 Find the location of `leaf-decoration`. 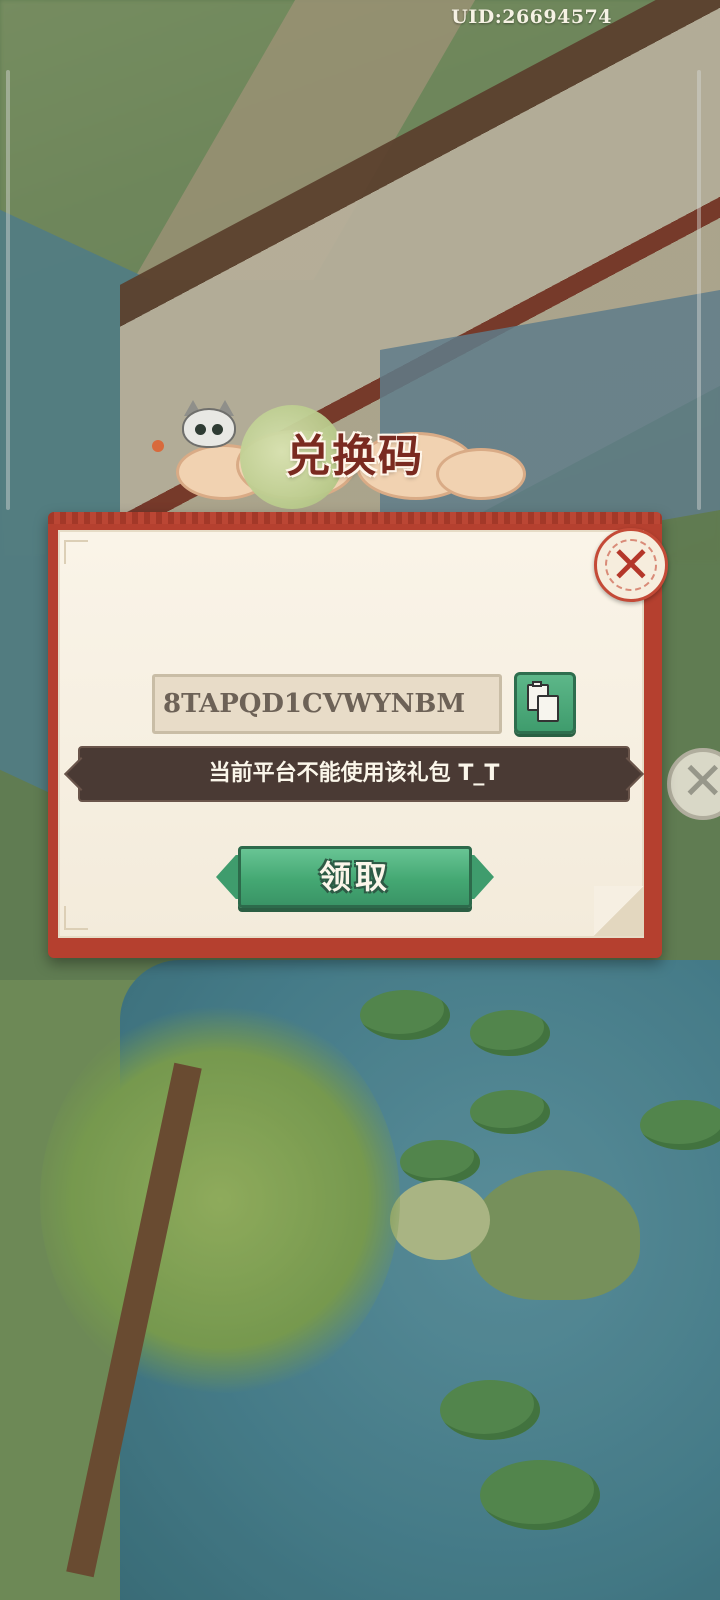

leaf-decoration is located at coordinates (158, 446).